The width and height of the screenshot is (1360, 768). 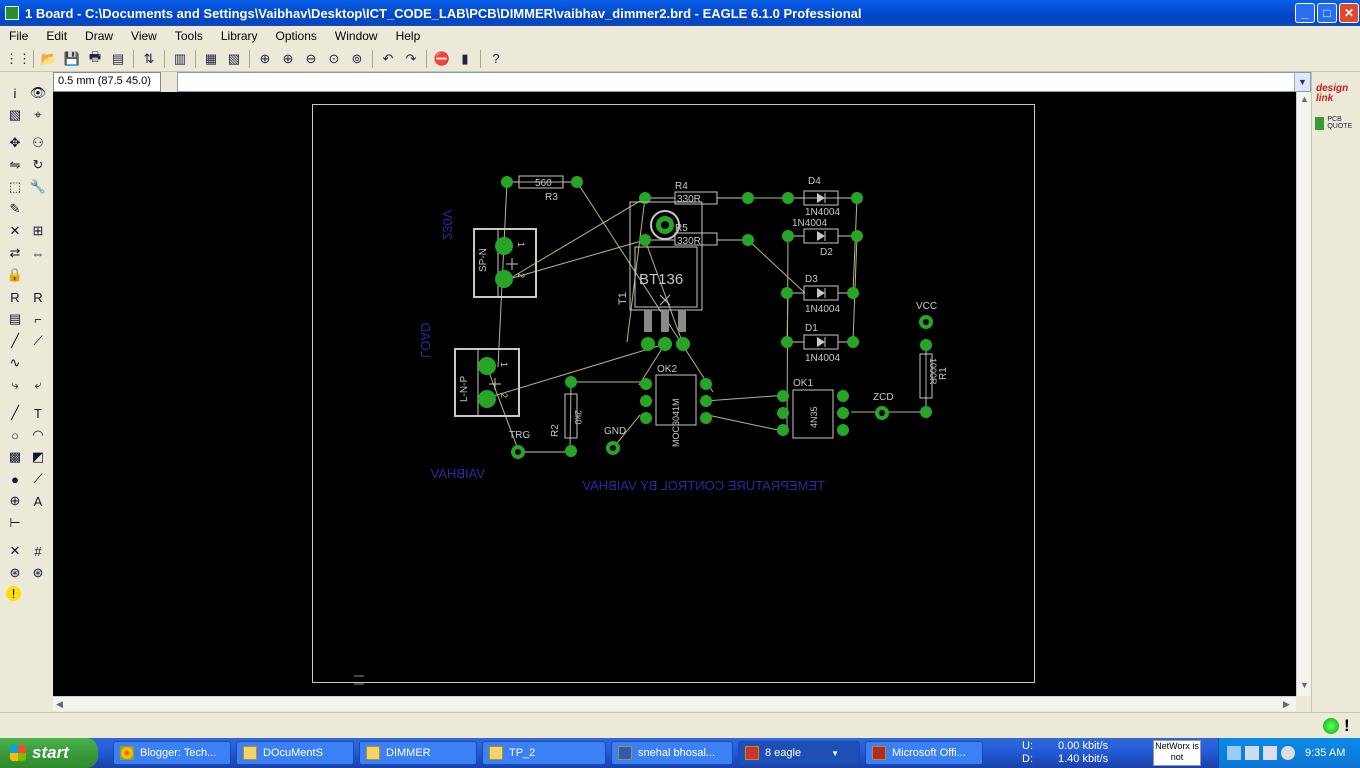 What do you see at coordinates (56, 36) in the screenshot?
I see `menu-edit: Edit` at bounding box center [56, 36].